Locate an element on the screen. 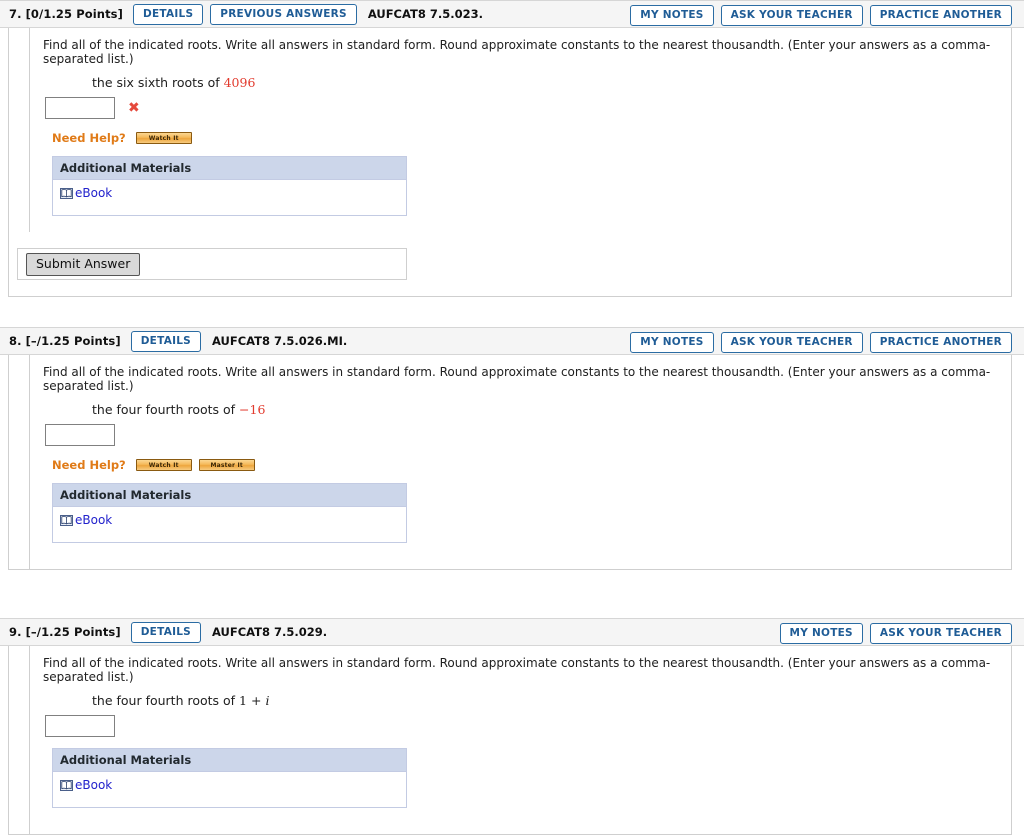 The width and height of the screenshot is (1024, 835). details-button-9: DETAILS is located at coordinates (165, 632).